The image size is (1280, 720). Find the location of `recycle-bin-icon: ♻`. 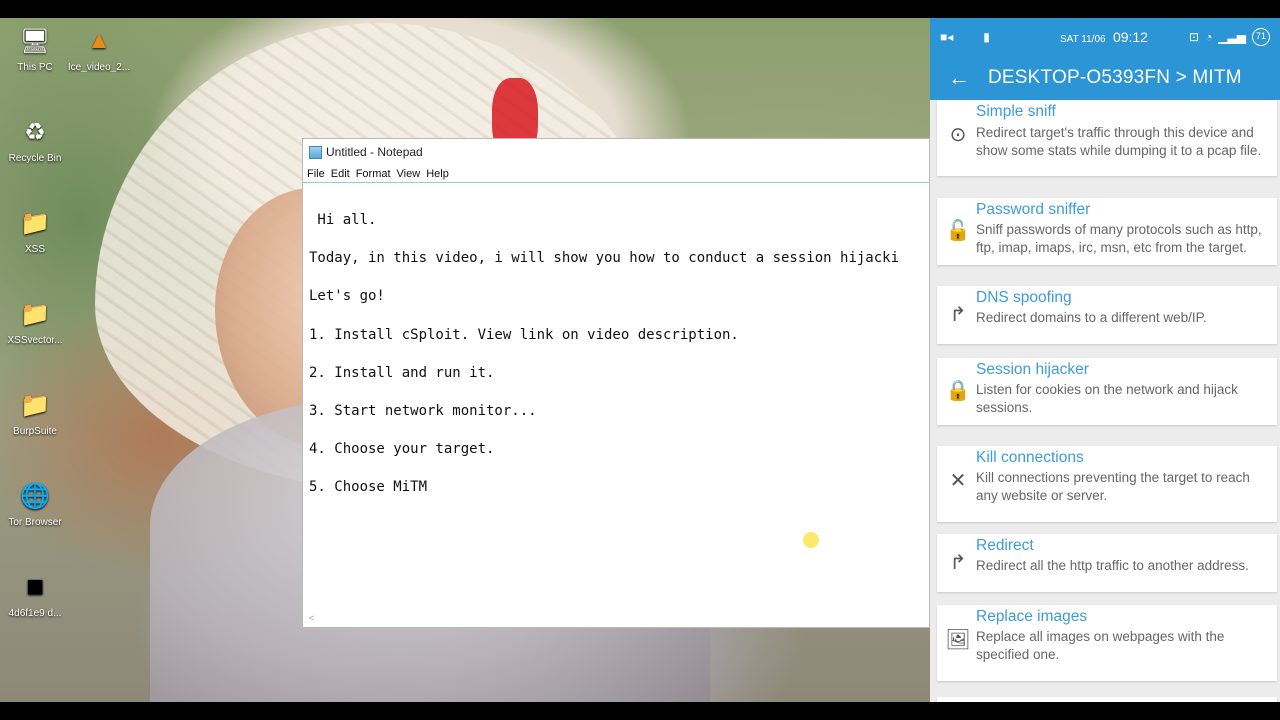

recycle-bin-icon: ♻ is located at coordinates (35, 132).